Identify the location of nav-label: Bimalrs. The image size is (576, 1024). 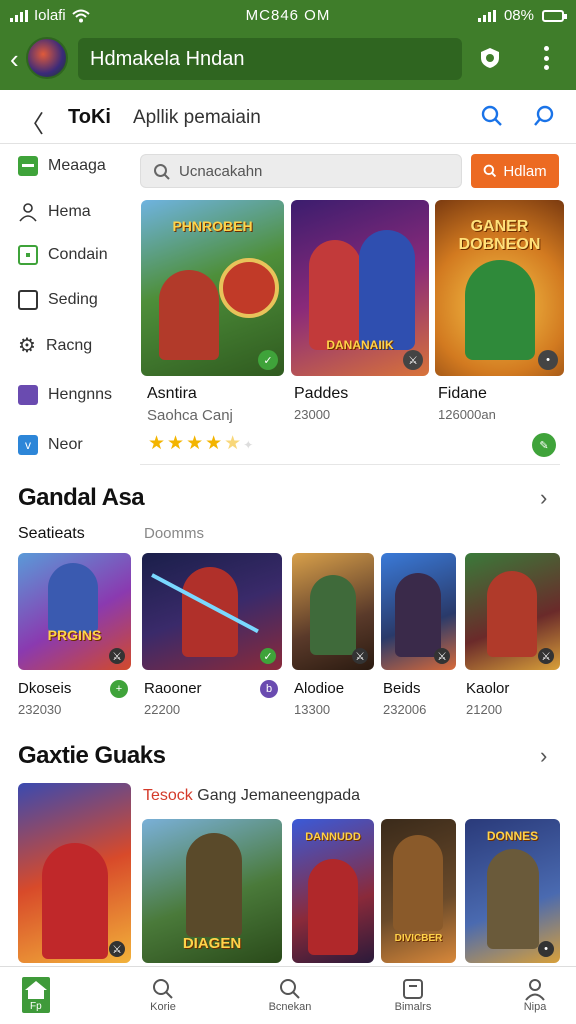
(413, 1007).